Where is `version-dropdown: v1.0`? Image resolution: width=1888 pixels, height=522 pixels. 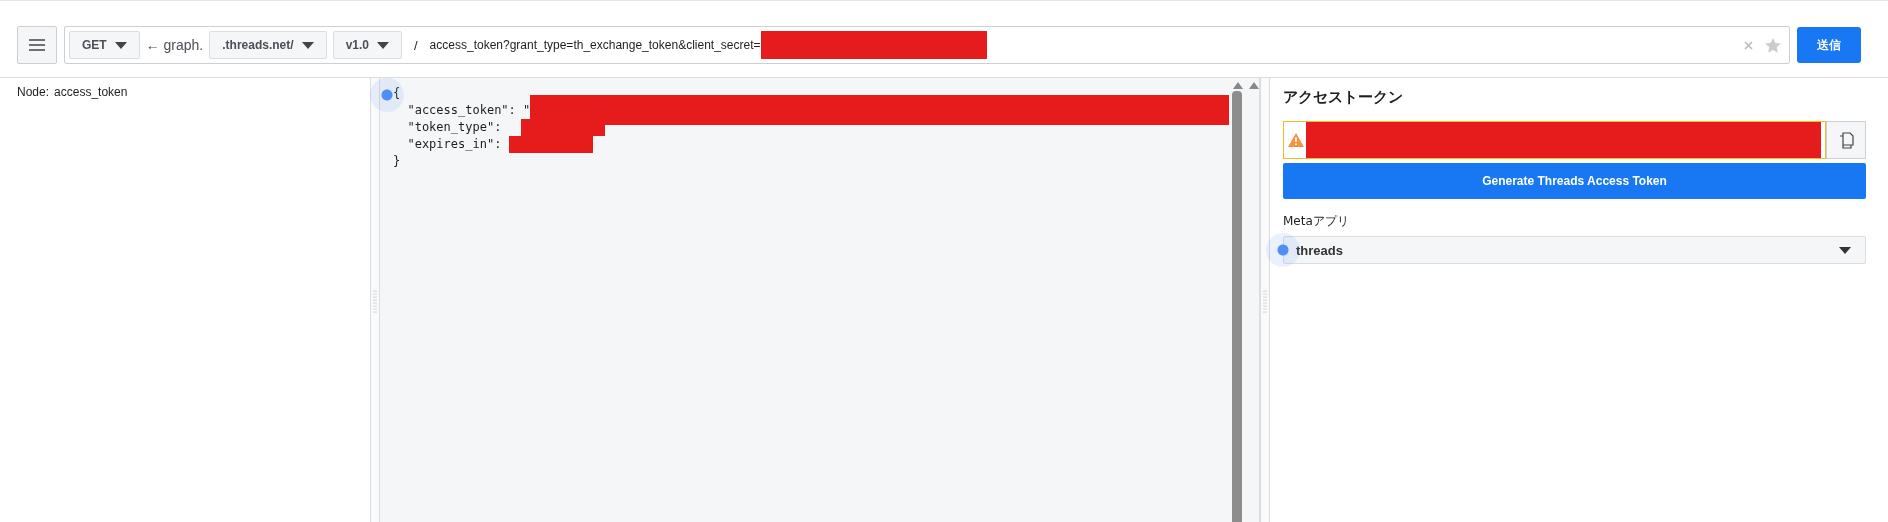 version-dropdown: v1.0 is located at coordinates (367, 45).